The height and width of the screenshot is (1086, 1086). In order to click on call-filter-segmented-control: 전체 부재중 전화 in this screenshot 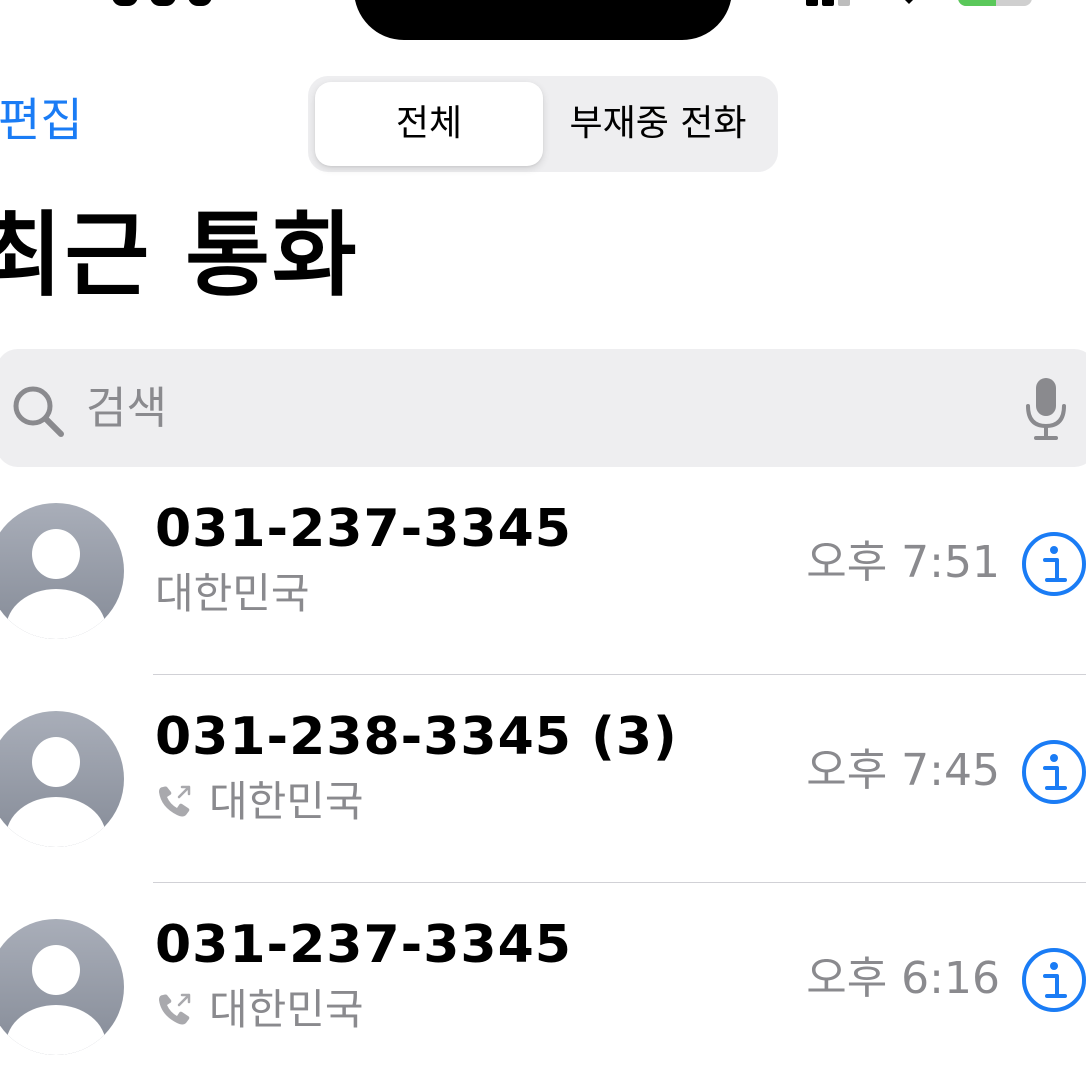, I will do `click(543, 124)`.